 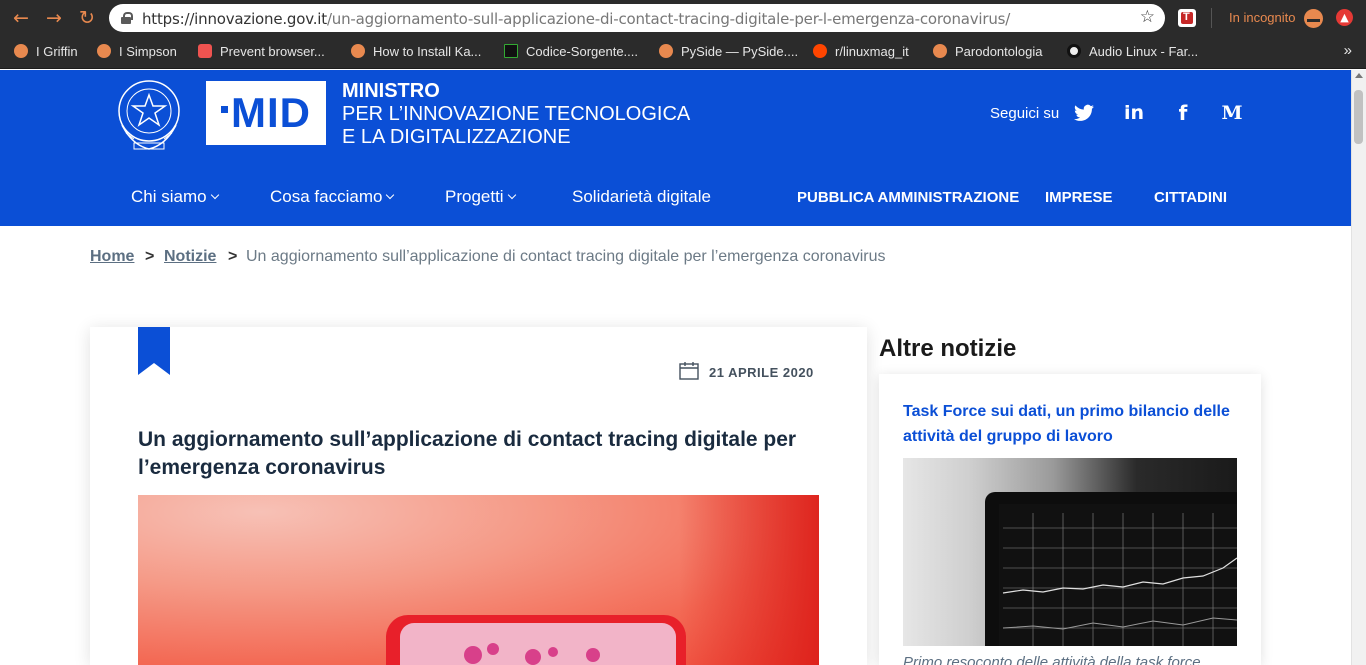 I want to click on lock-icon, so click(x=127, y=18).